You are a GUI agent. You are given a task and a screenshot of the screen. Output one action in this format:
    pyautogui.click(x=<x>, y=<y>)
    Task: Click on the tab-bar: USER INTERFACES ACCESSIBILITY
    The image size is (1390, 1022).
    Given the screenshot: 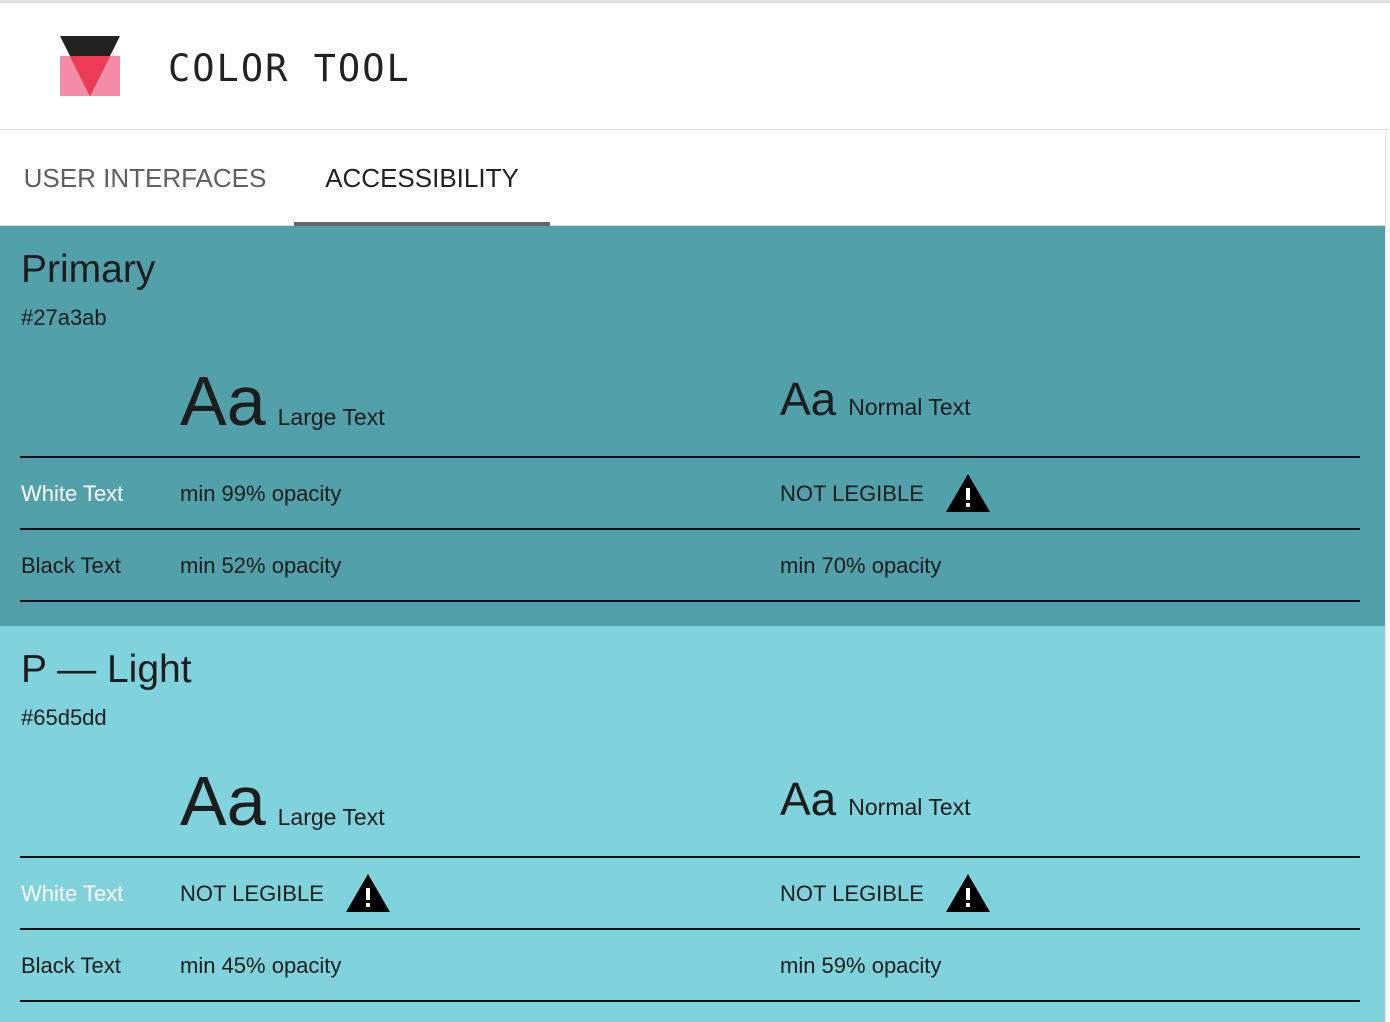 What is the action you would take?
    pyautogui.click(x=692, y=178)
    